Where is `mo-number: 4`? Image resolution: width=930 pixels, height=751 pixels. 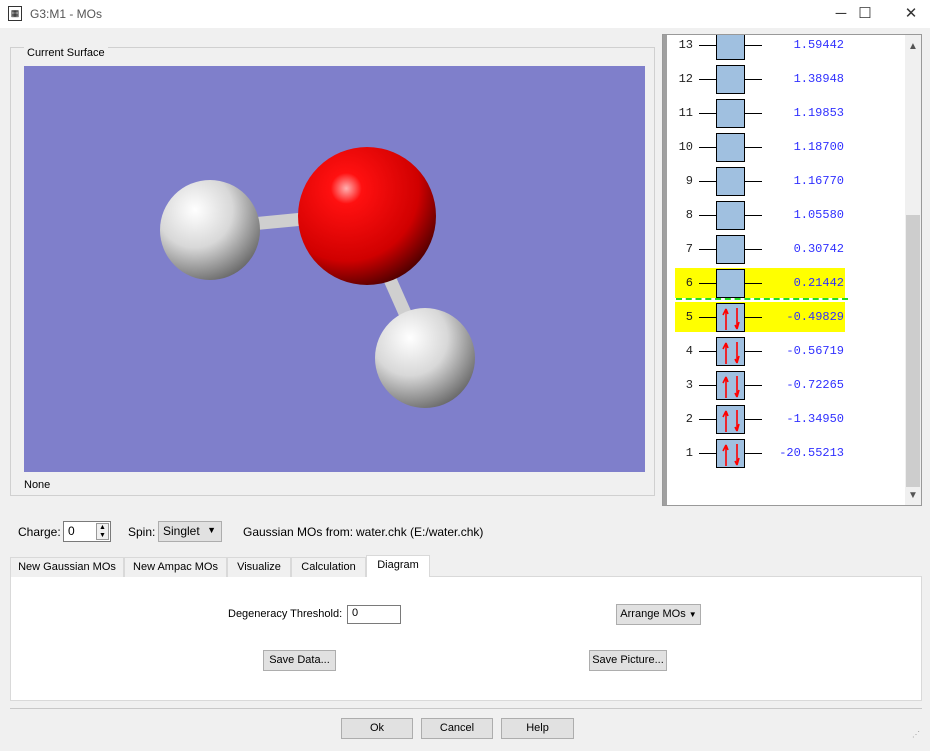
mo-number: 4 is located at coordinates (689, 351).